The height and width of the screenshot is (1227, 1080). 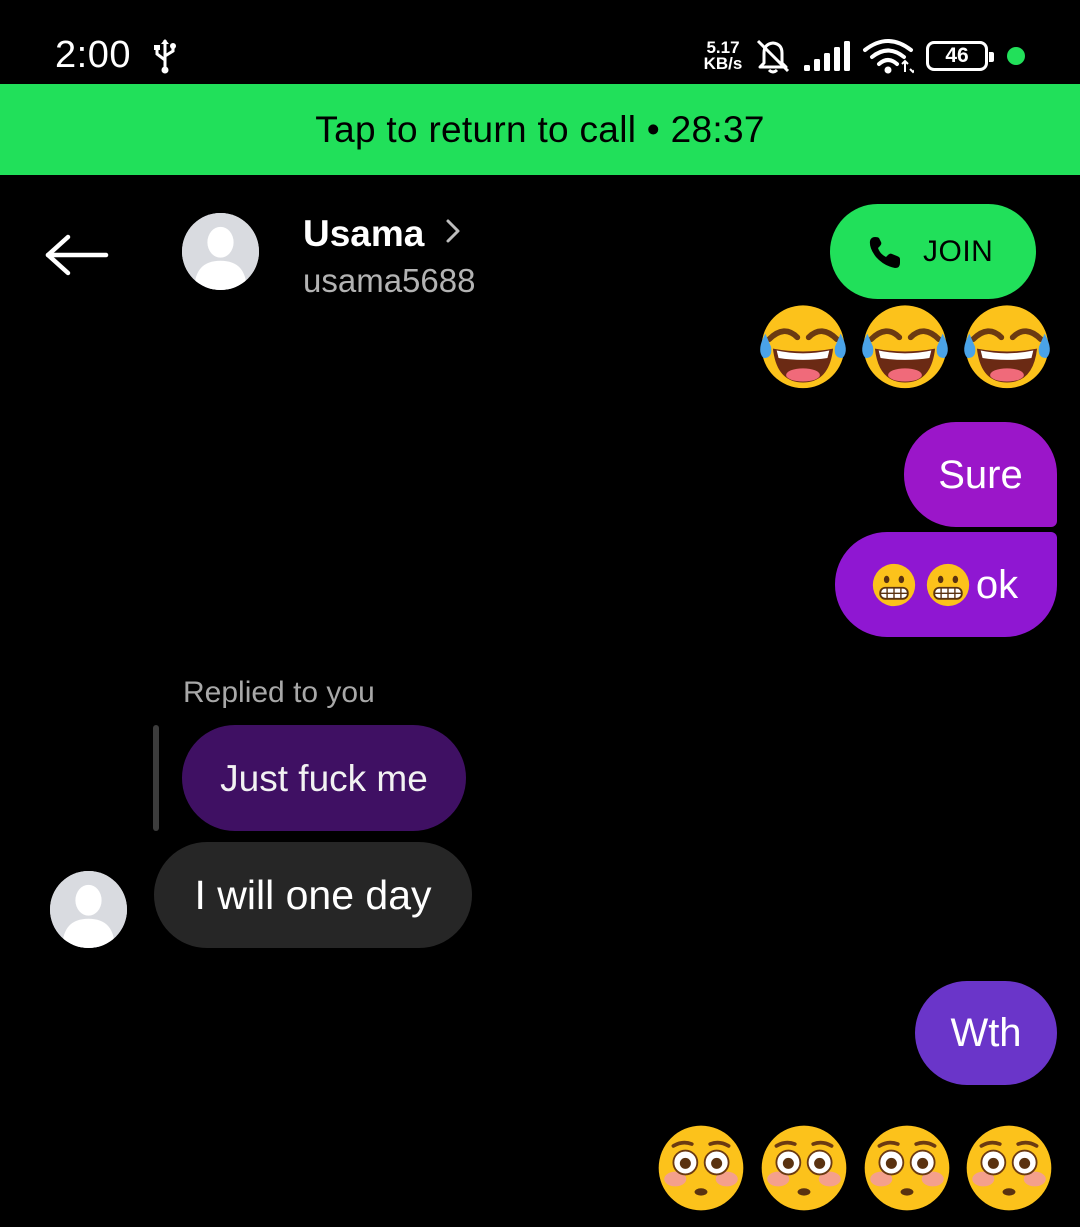 What do you see at coordinates (980, 474) in the screenshot?
I see `sent-message-sure: Sure` at bounding box center [980, 474].